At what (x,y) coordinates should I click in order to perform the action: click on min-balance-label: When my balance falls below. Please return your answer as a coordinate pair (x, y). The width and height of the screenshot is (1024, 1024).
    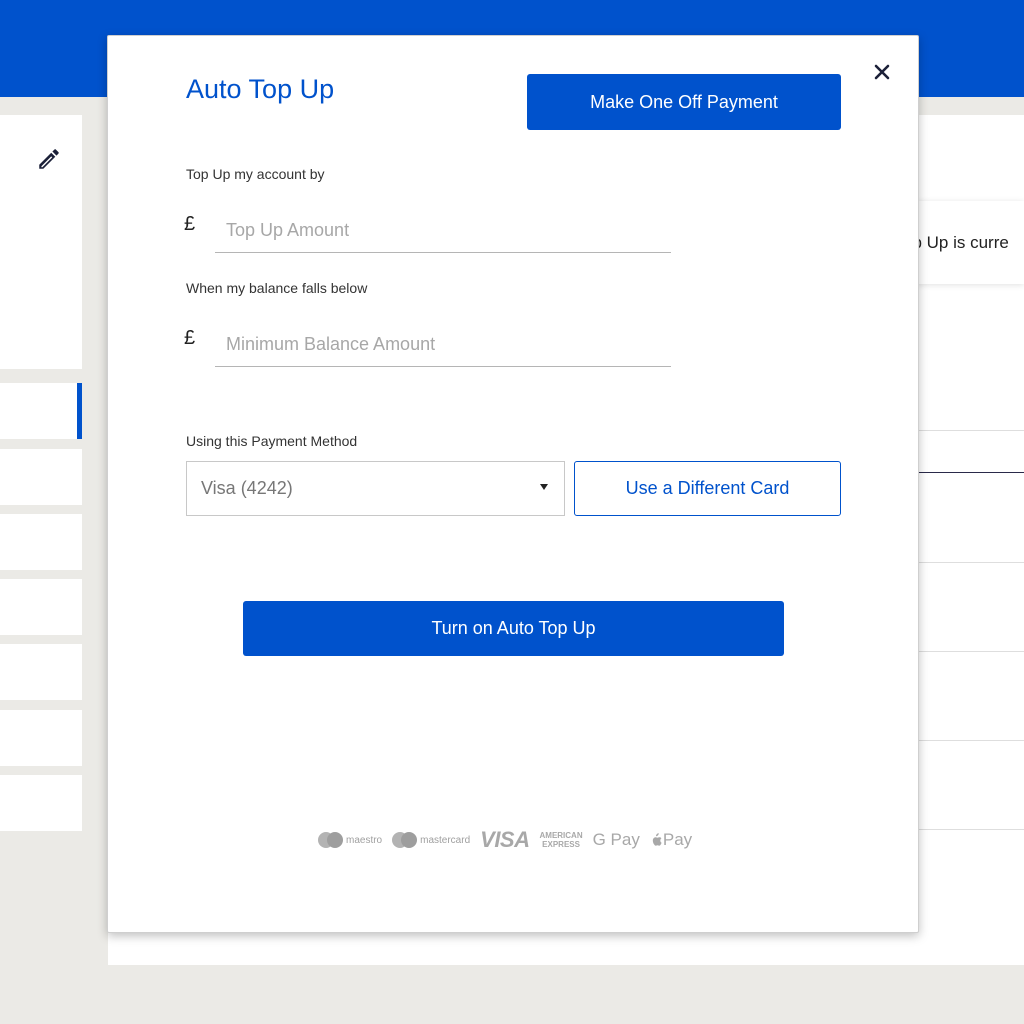
    Looking at the image, I should click on (277, 288).